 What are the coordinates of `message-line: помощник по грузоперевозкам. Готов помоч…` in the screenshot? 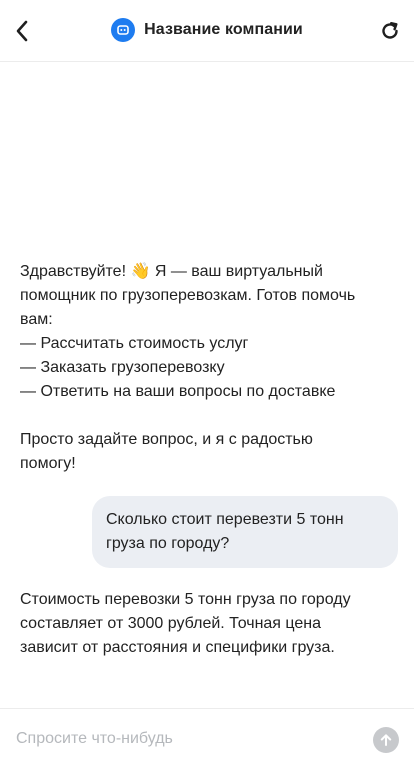 It's located at (188, 295).